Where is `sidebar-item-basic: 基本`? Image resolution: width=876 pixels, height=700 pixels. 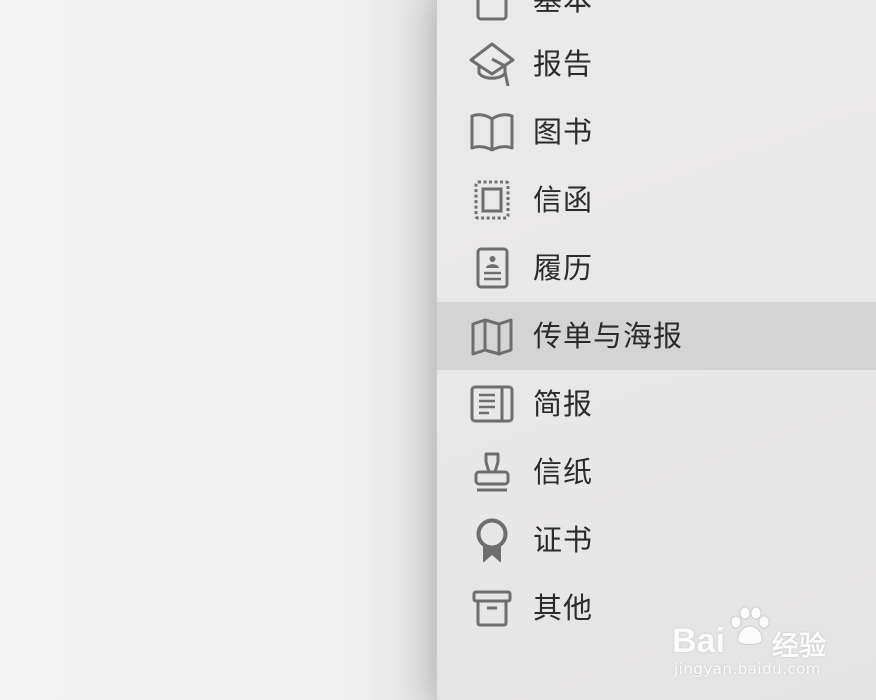 sidebar-item-basic: 基本 is located at coordinates (656, 17).